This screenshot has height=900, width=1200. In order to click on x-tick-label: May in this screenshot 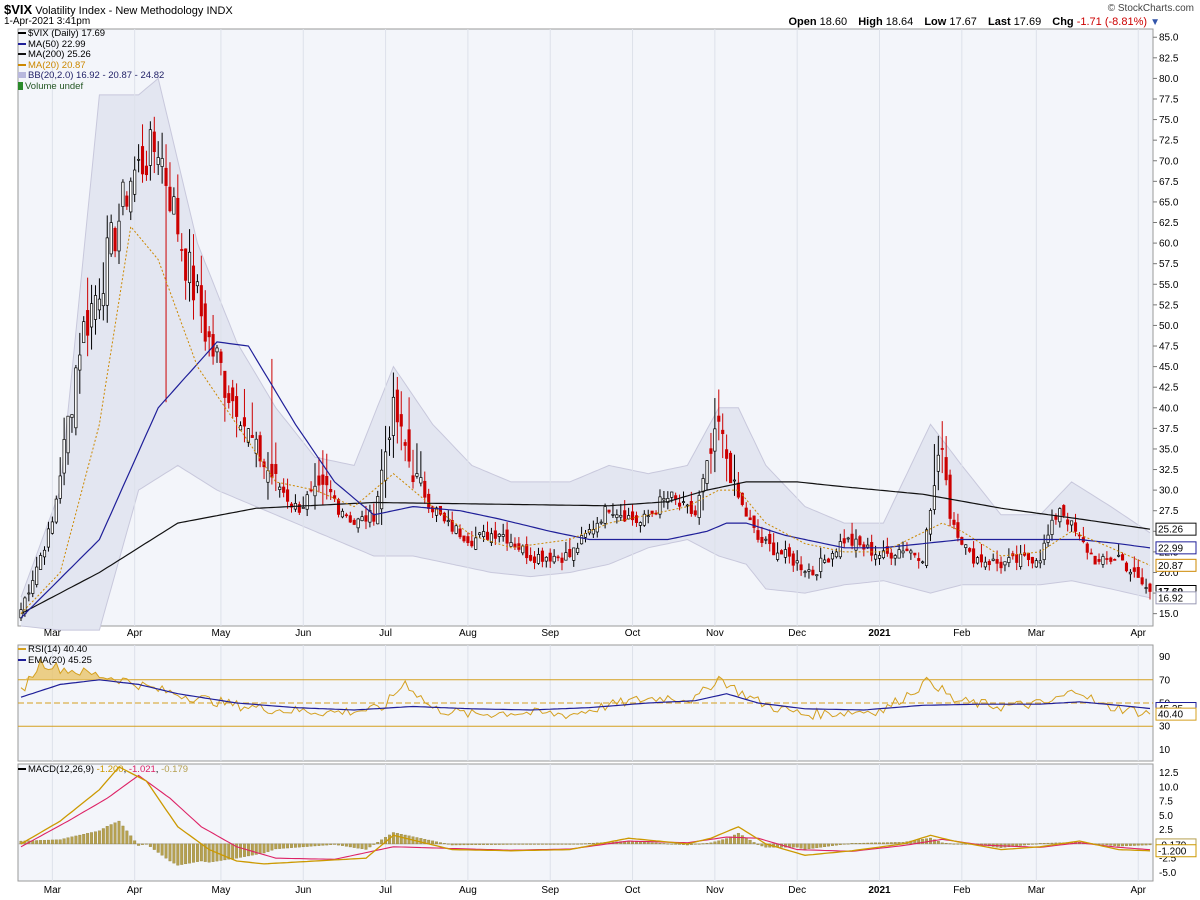, I will do `click(220, 633)`.